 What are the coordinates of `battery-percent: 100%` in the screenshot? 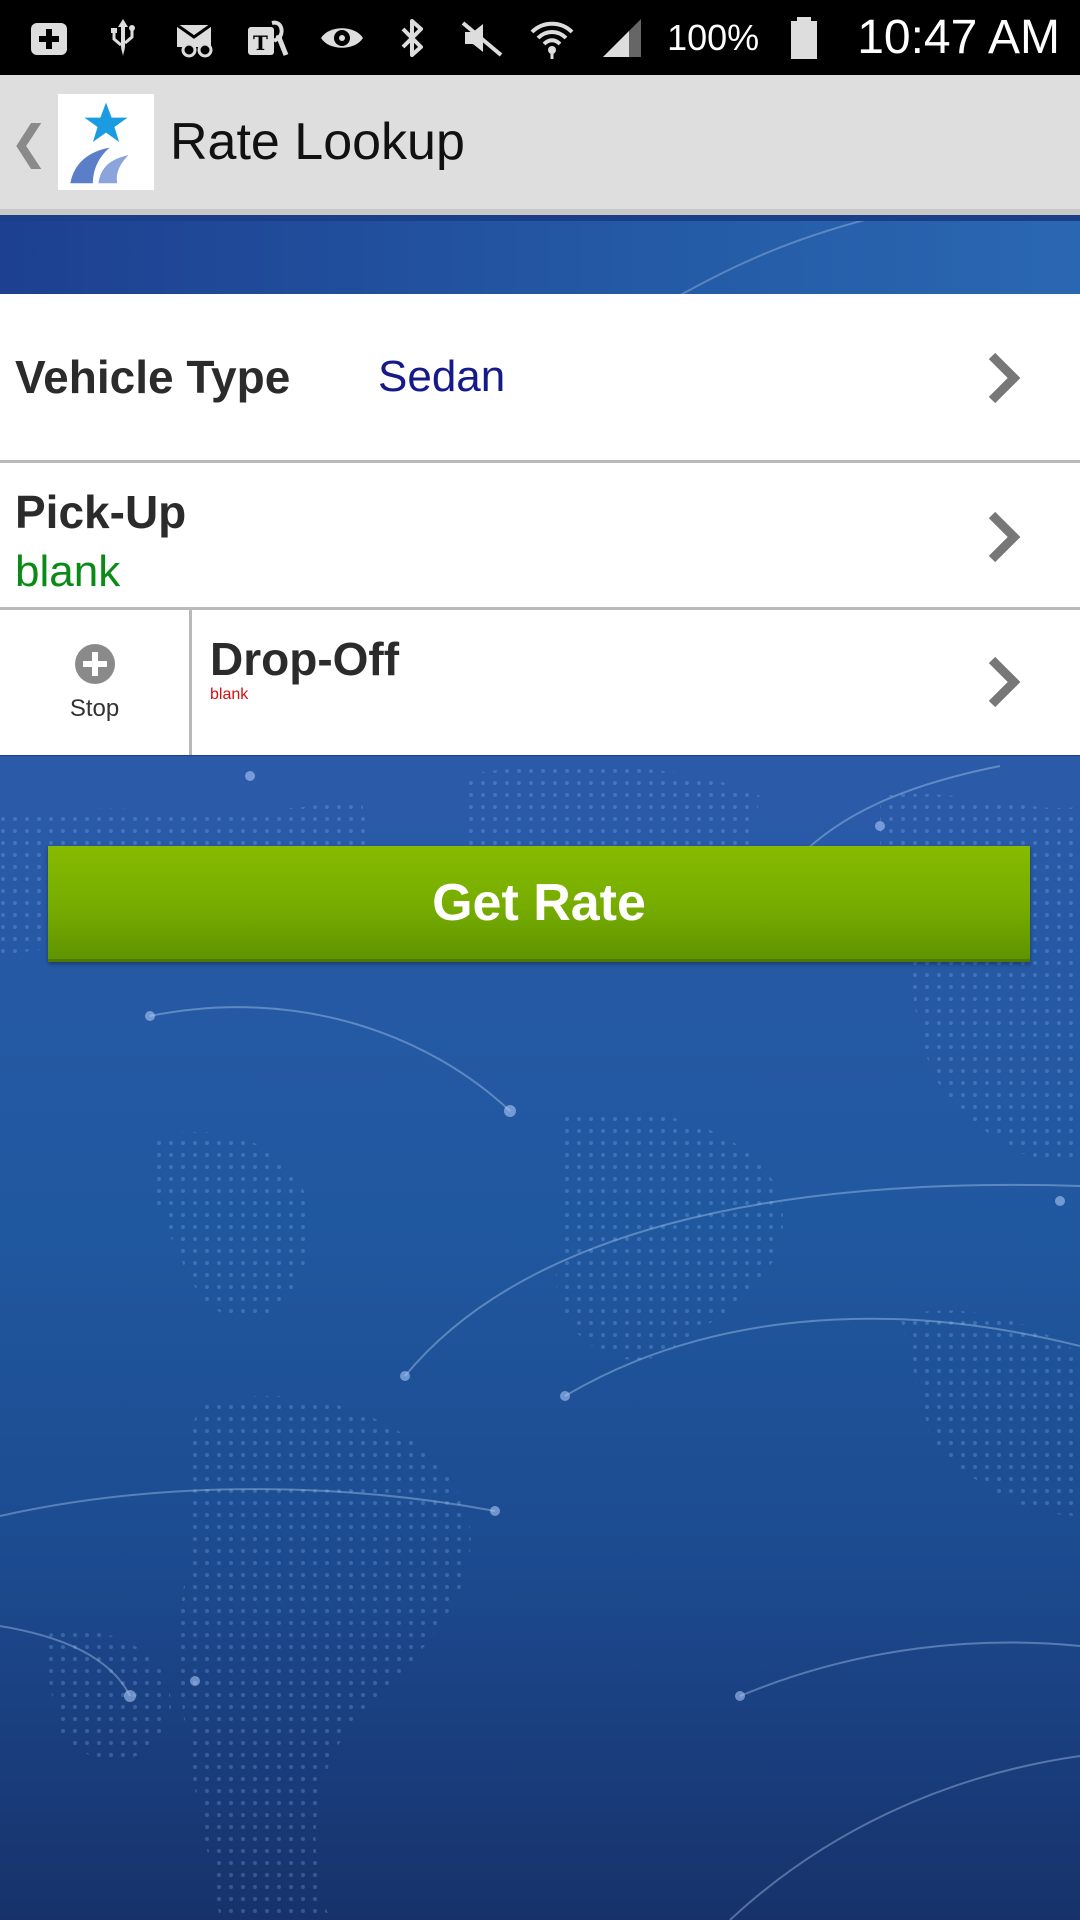 It's located at (713, 37).